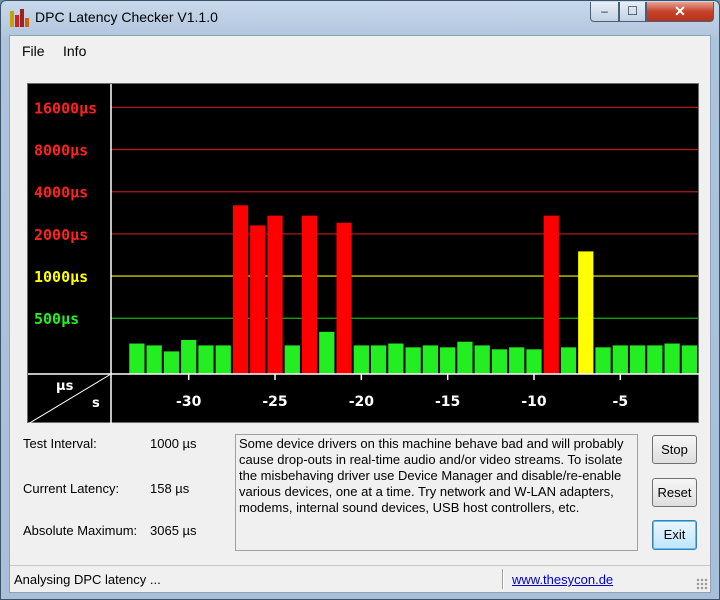  What do you see at coordinates (65, 108) in the screenshot?
I see `y-tick-label: 16000µs` at bounding box center [65, 108].